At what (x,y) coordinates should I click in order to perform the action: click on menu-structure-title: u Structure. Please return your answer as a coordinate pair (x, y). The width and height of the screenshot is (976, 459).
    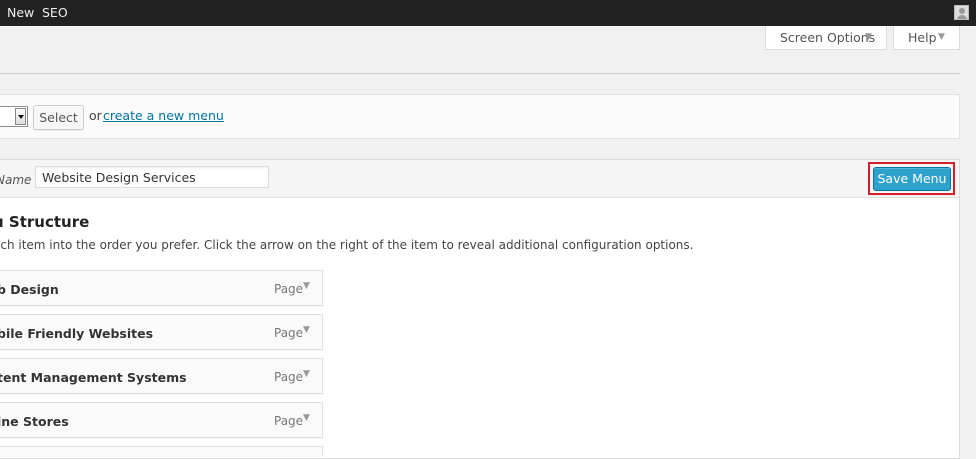
    Looking at the image, I should click on (45, 222).